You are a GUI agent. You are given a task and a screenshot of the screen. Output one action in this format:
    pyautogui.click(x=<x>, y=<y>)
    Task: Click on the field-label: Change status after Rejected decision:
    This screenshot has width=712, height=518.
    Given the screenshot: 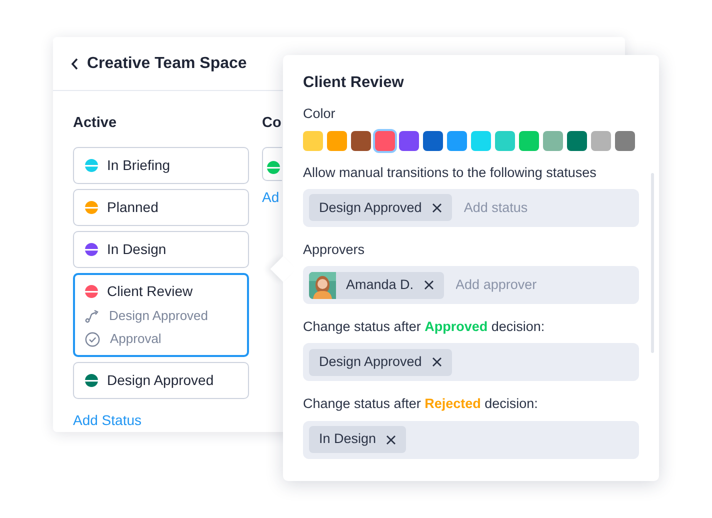 What is the action you would take?
    pyautogui.click(x=421, y=404)
    